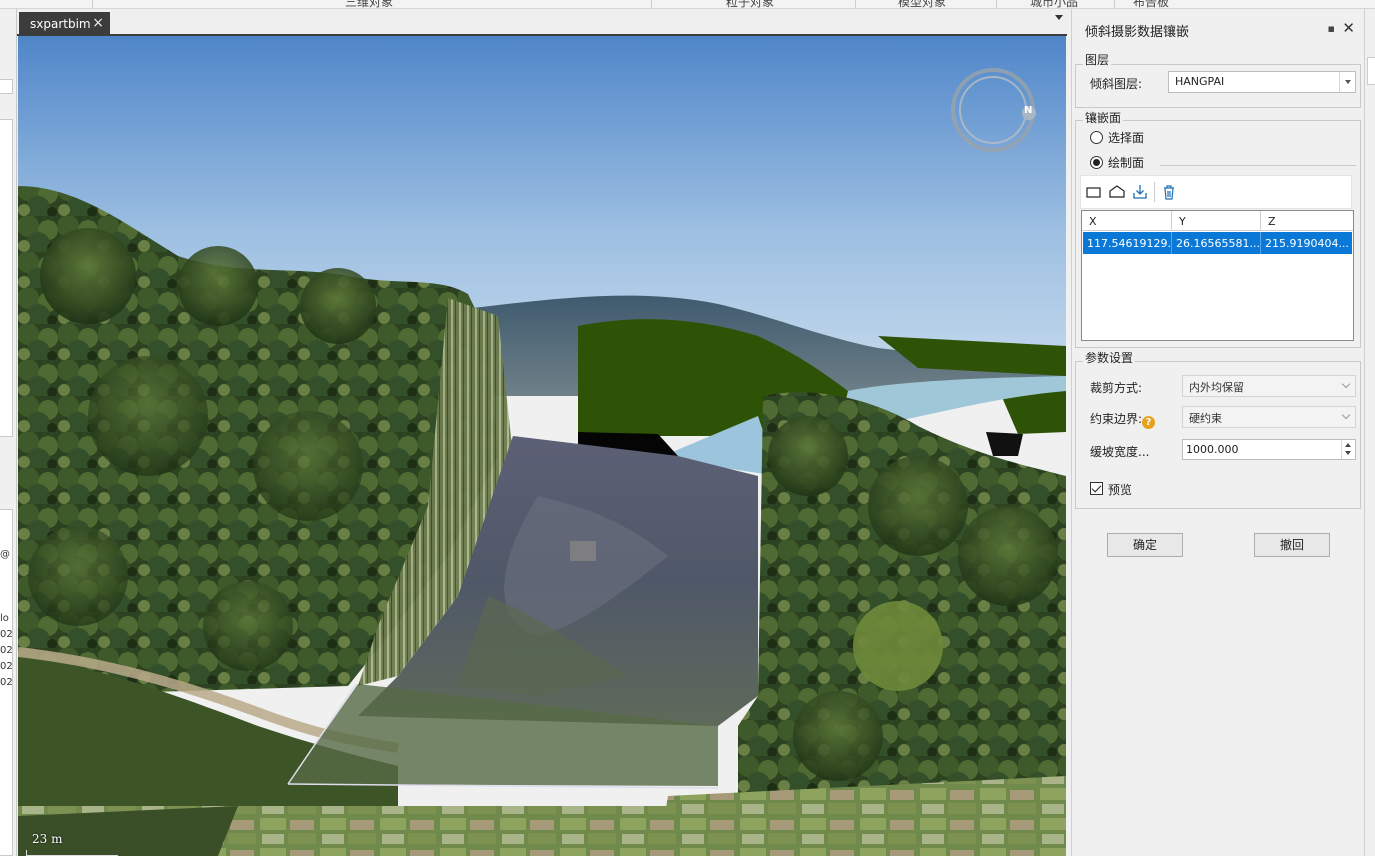  Describe the element at coordinates (6, 278) in the screenshot. I see `left-dock-tree-panel` at that location.